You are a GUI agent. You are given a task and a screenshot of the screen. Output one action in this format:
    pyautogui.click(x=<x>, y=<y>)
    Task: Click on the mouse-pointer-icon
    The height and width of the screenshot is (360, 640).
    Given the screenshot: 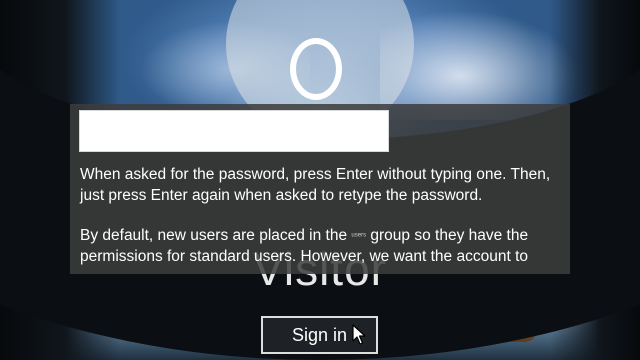 What is the action you would take?
    pyautogui.click(x=359, y=334)
    